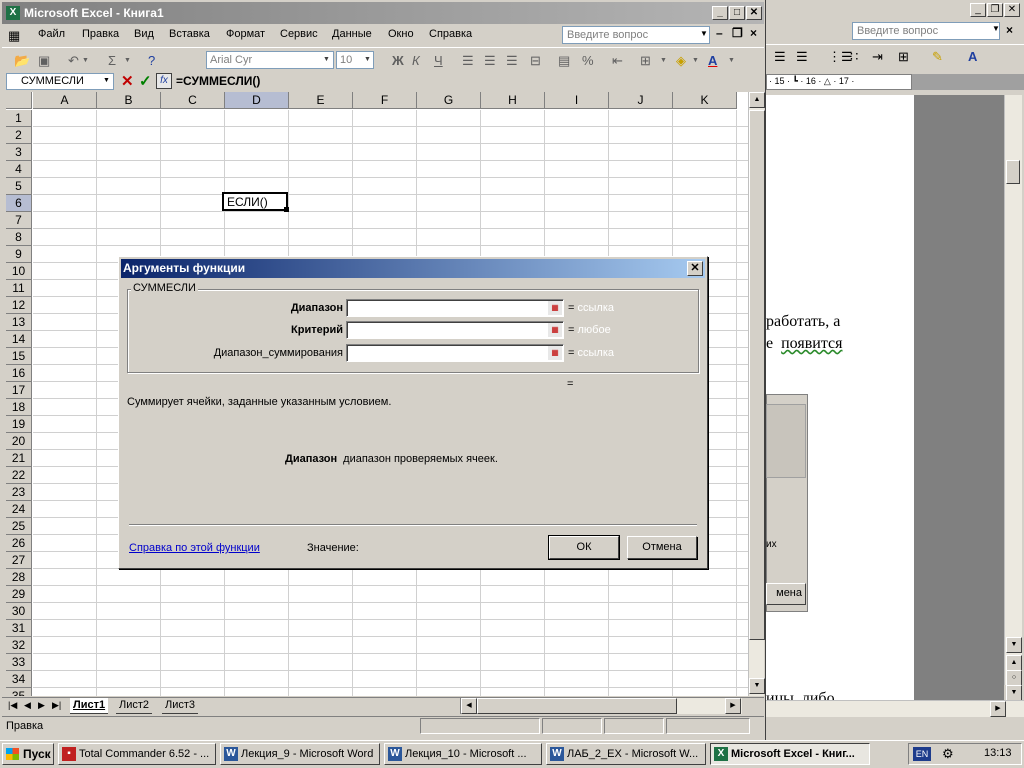 This screenshot has height=768, width=1024. I want to click on numbered-list-icon: ⋮☰, so click(840, 57).